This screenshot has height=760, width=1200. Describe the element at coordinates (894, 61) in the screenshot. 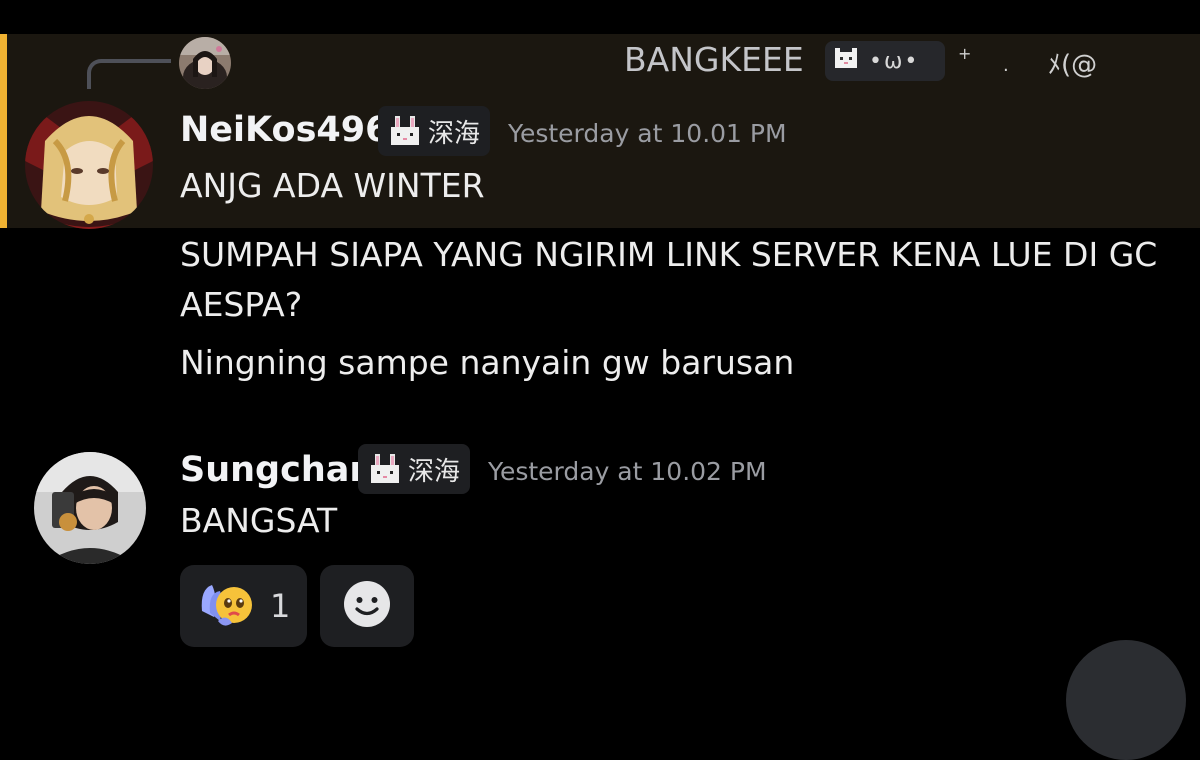

I see `tag-face-text: •ω•` at that location.